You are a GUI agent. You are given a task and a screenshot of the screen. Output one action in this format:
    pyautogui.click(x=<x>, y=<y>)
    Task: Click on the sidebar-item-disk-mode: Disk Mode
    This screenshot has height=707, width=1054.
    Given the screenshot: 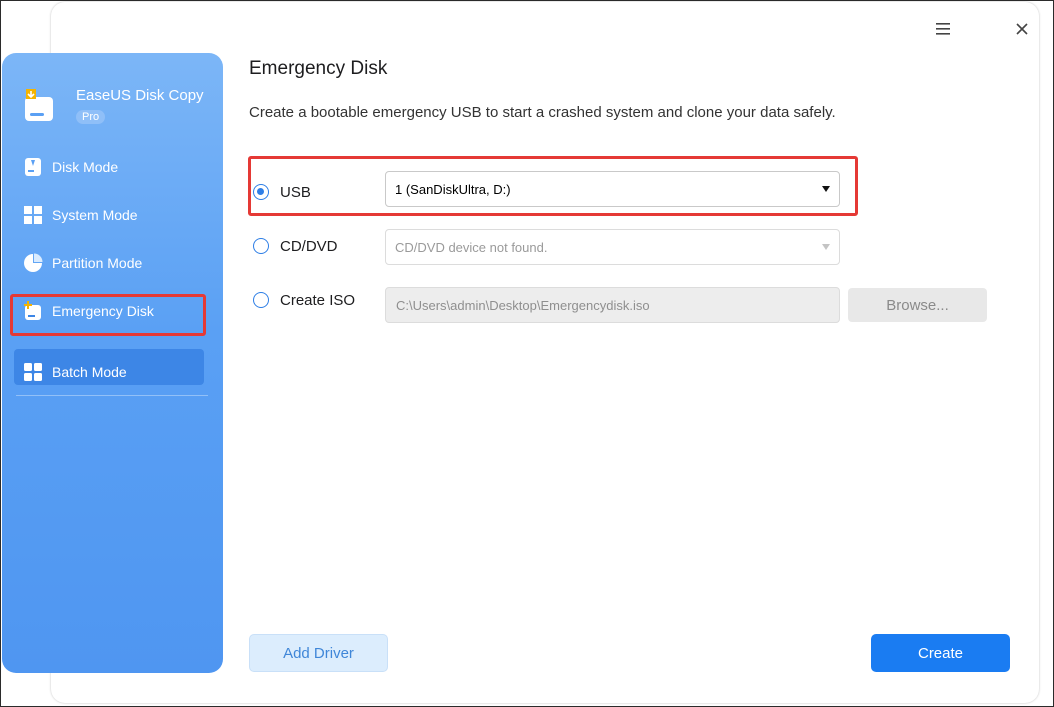 What is the action you would take?
    pyautogui.click(x=70, y=167)
    